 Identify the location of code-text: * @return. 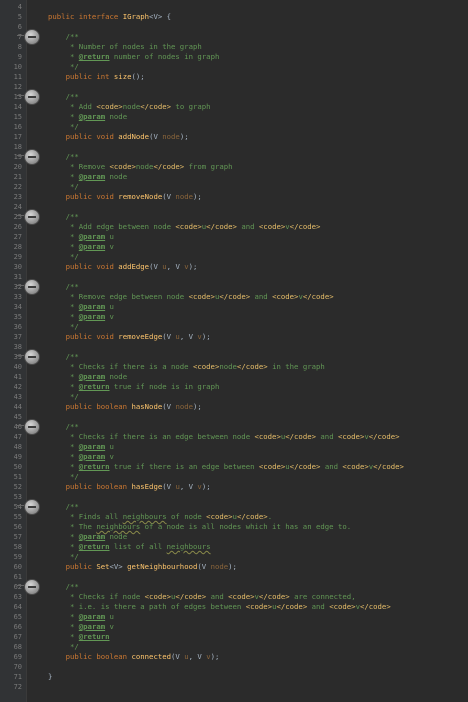
(79, 637).